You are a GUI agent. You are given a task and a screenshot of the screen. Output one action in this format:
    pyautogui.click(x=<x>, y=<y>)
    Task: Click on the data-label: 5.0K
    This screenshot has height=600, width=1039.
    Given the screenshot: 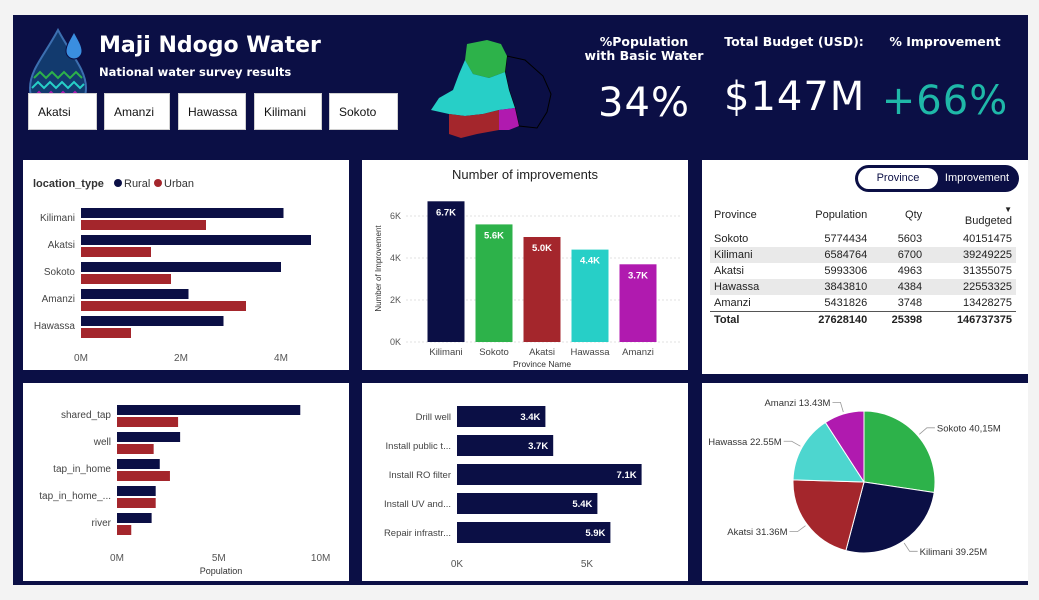 What is the action you would take?
    pyautogui.click(x=542, y=248)
    